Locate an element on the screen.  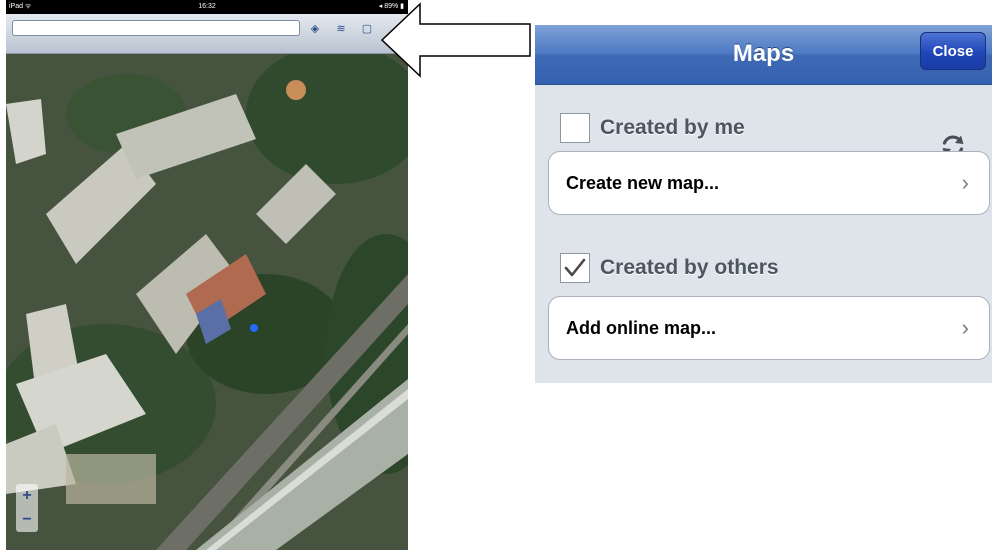
created-by-others-checkbox is located at coordinates (575, 268).